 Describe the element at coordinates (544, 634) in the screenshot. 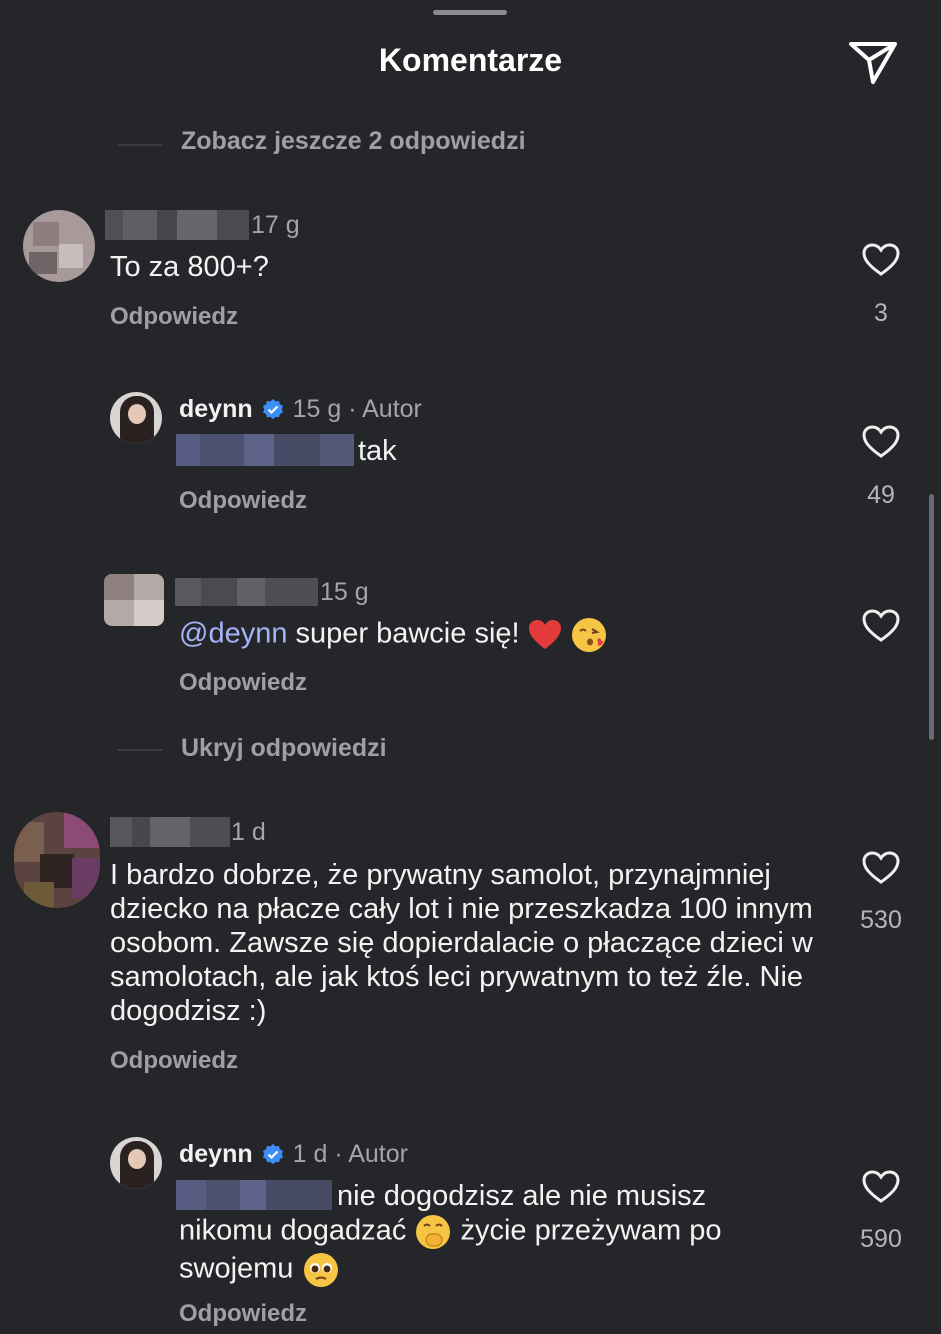

I see `red-heart-emoji` at that location.